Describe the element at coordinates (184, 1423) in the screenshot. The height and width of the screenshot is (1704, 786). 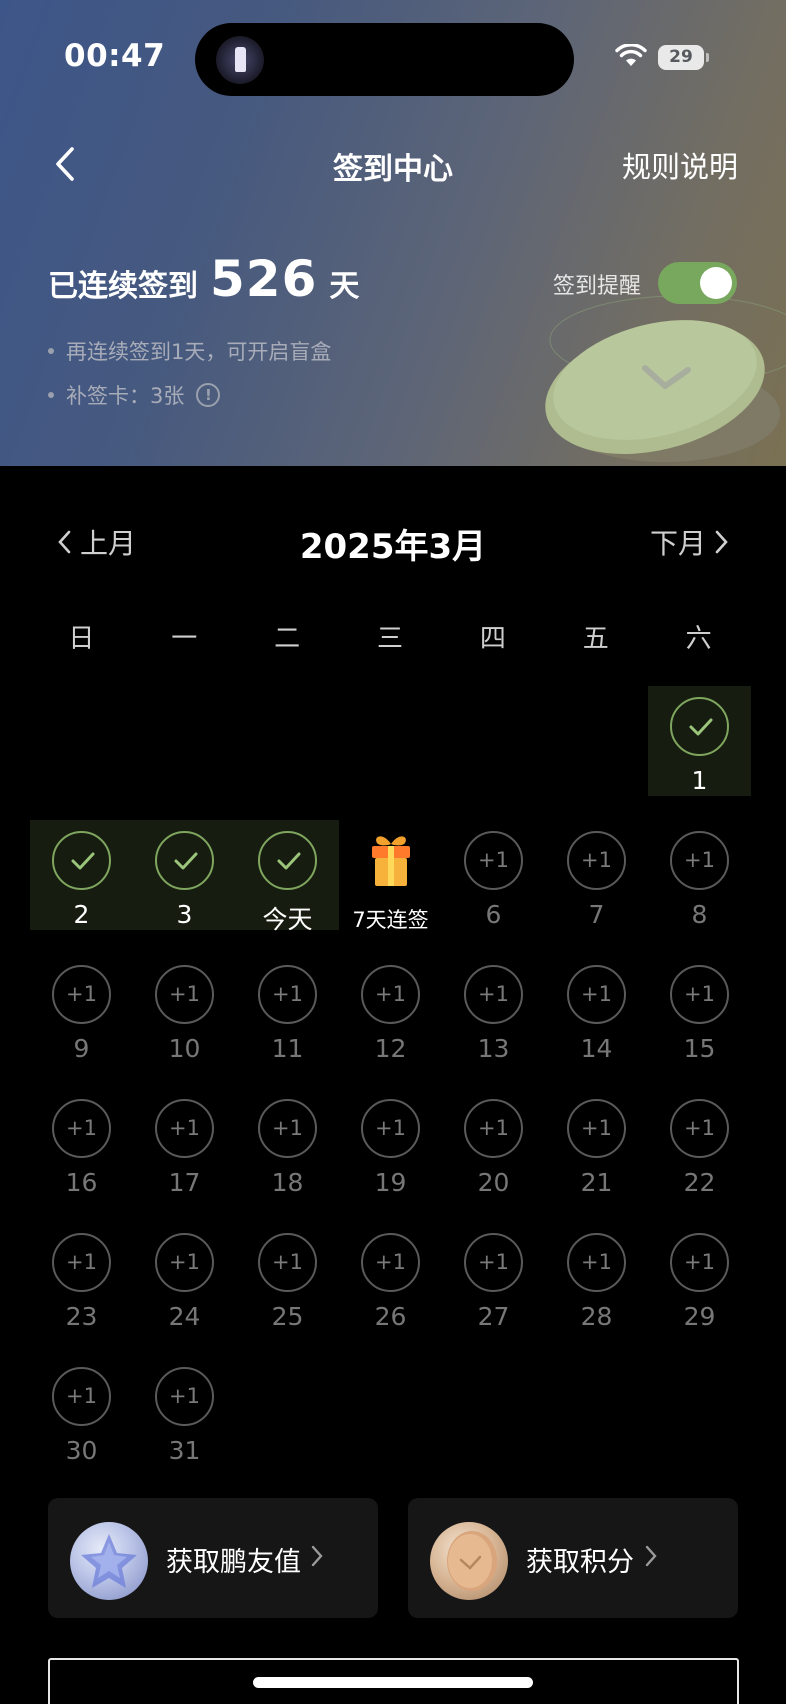
I see `calendar-day: +1 31` at that location.